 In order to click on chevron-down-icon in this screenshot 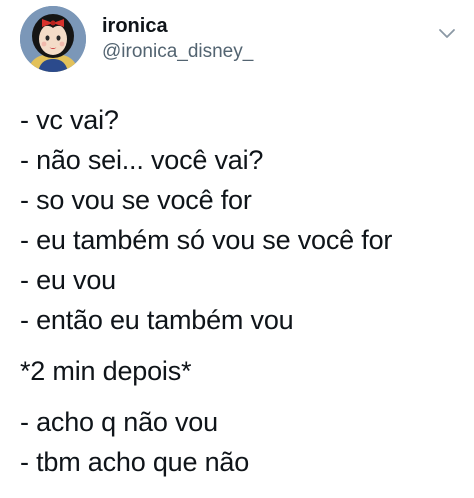, I will do `click(447, 33)`.